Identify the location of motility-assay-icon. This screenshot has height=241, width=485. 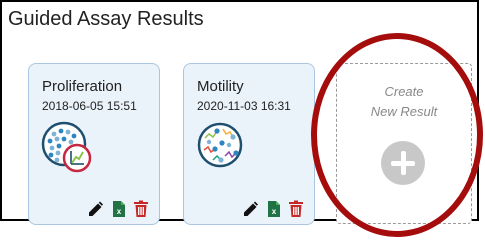
(220, 145).